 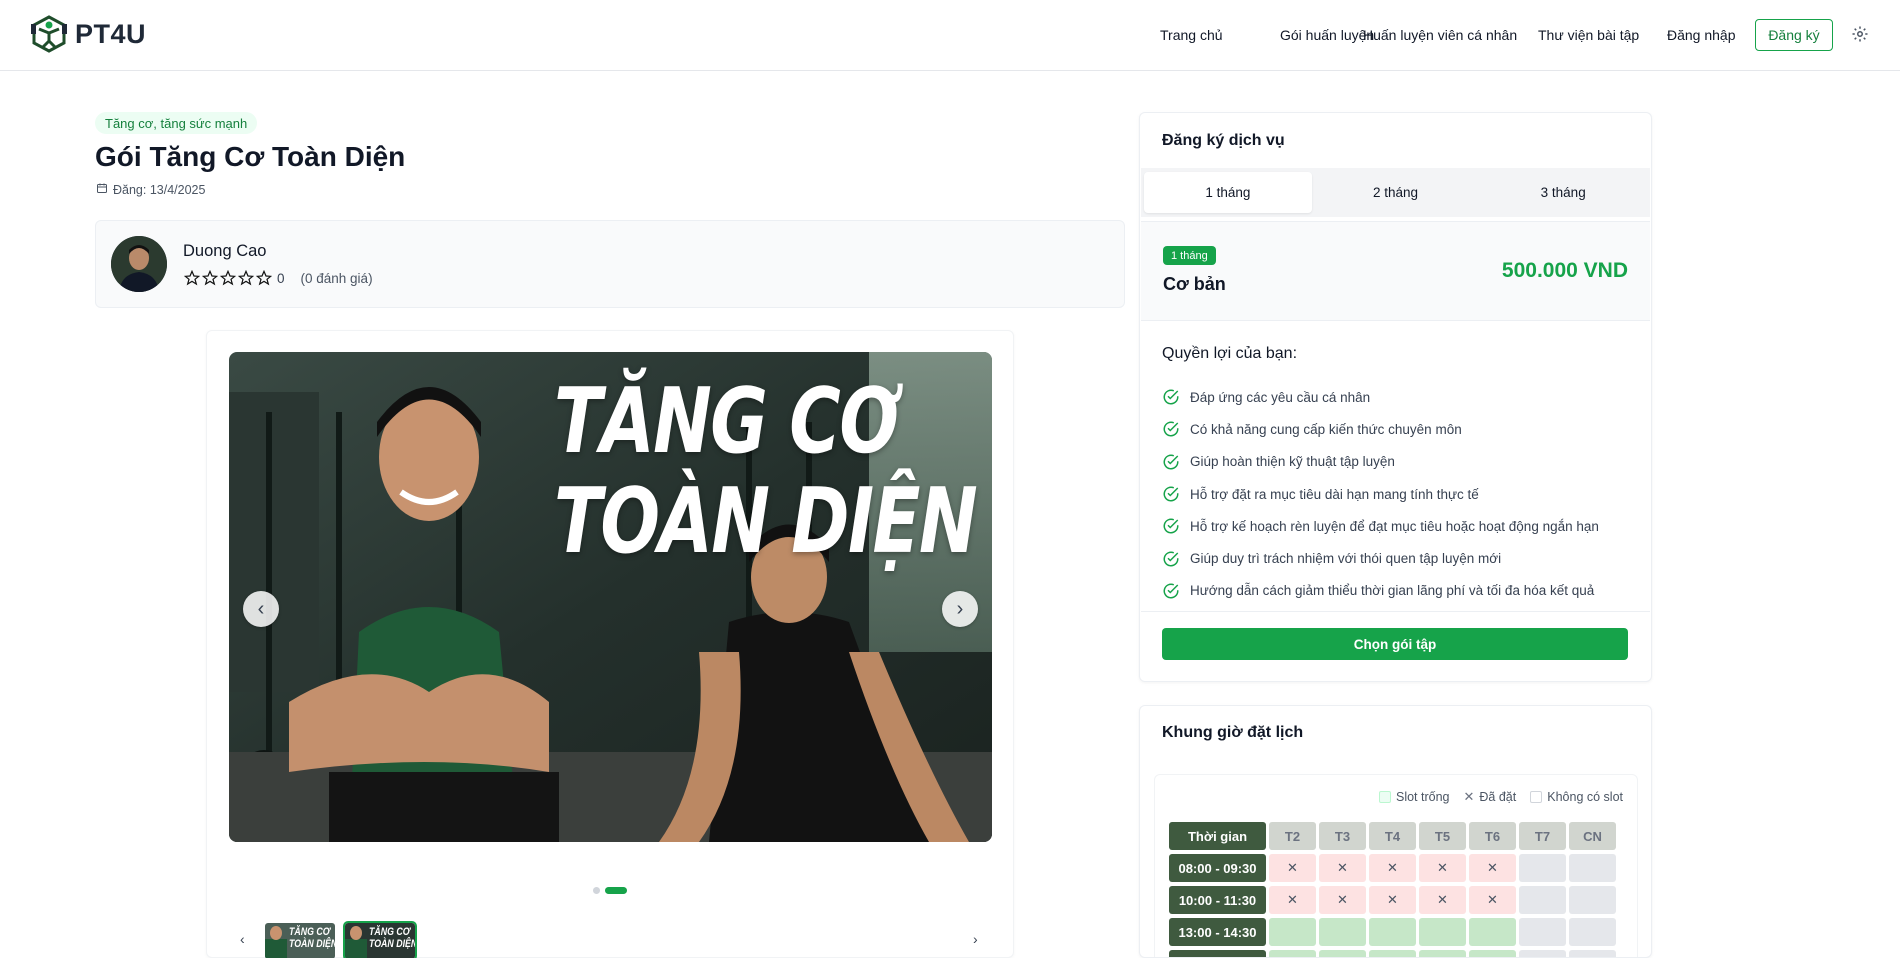 I want to click on thumbnail: TĂNG CƠ TOÀN DIỆN, so click(x=300, y=940).